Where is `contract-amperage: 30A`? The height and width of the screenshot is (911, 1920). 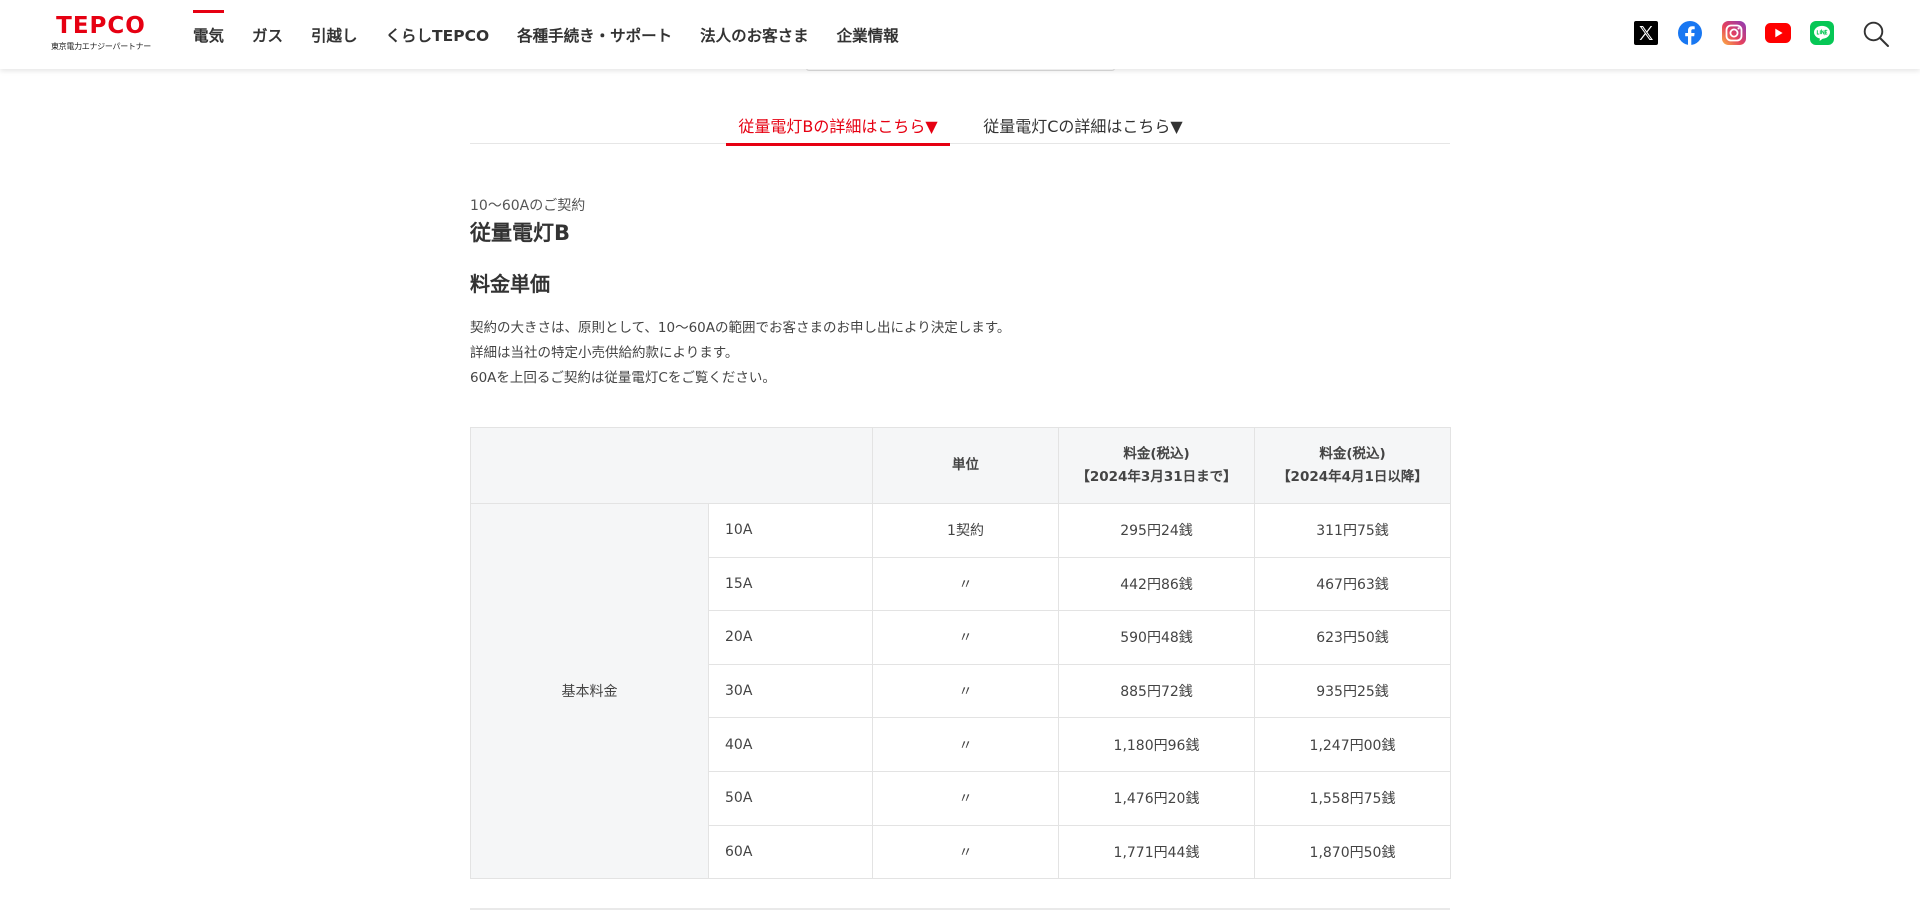 contract-amperage: 30A is located at coordinates (790, 691).